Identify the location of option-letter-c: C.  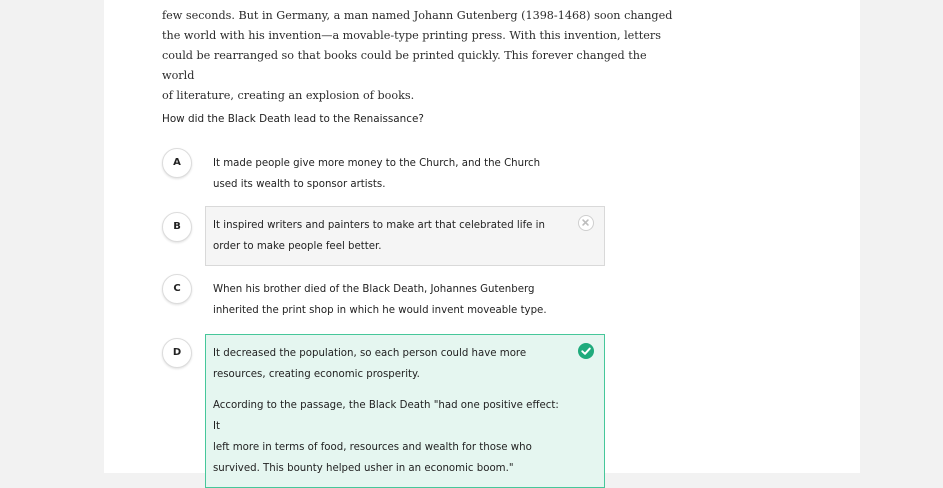
(177, 289).